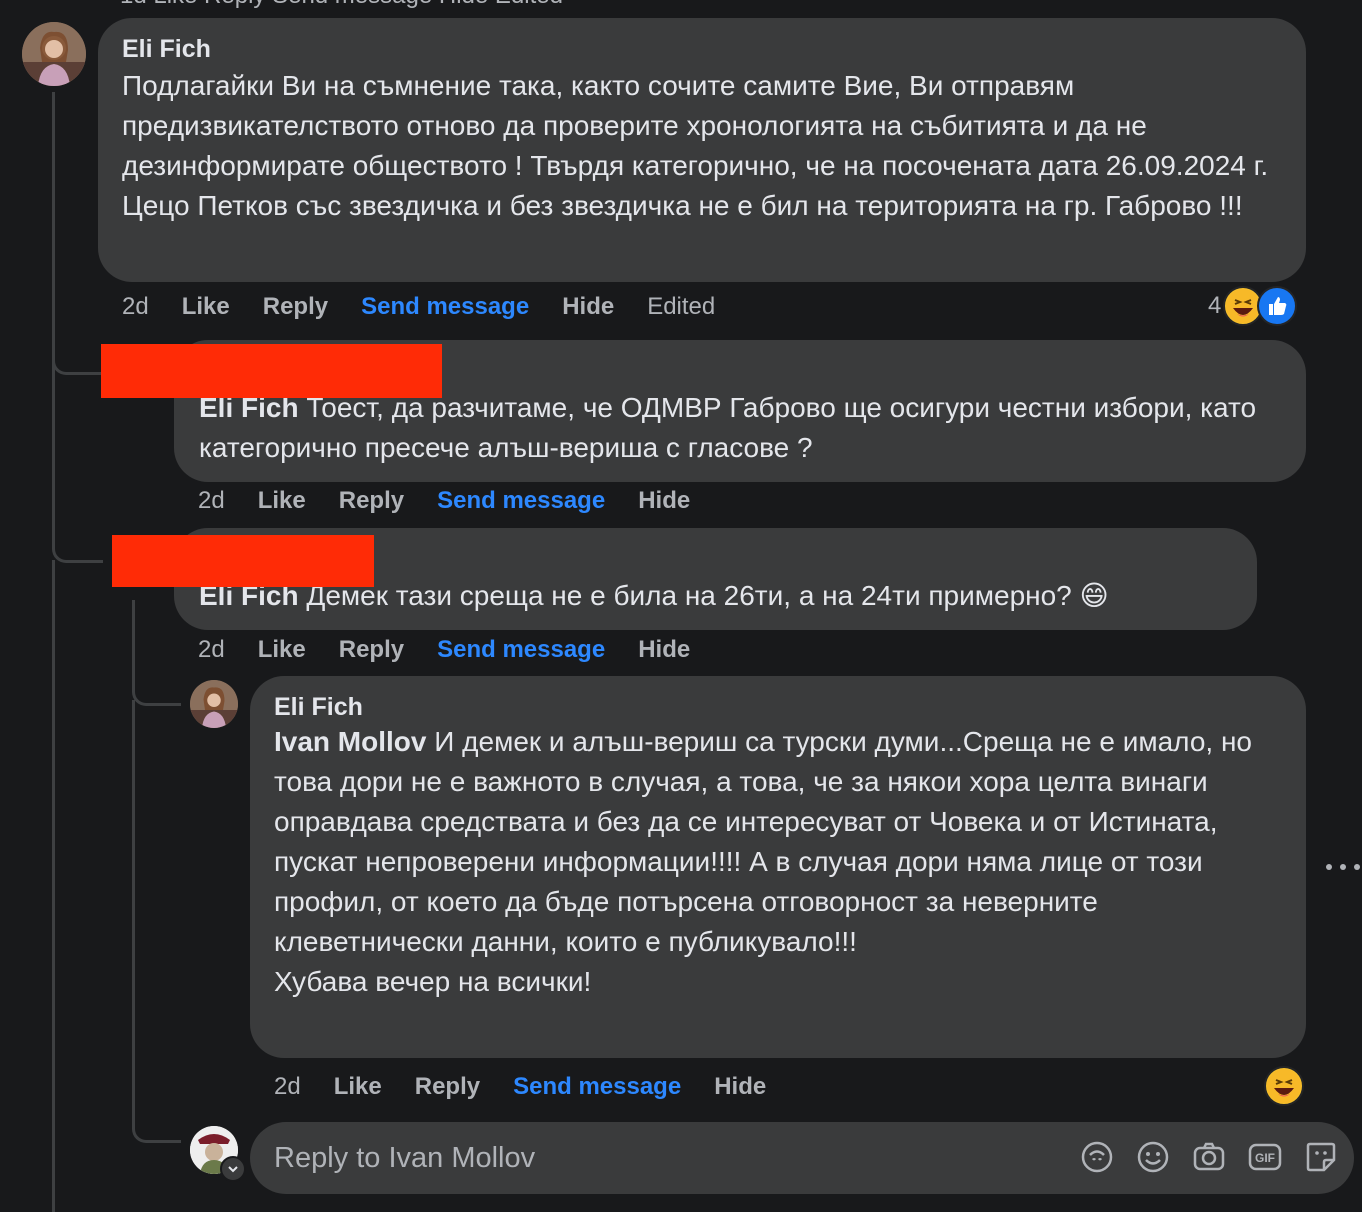  Describe the element at coordinates (405, 1158) in the screenshot. I see `reply-placeholder: Reply to Ivan Mollov` at that location.